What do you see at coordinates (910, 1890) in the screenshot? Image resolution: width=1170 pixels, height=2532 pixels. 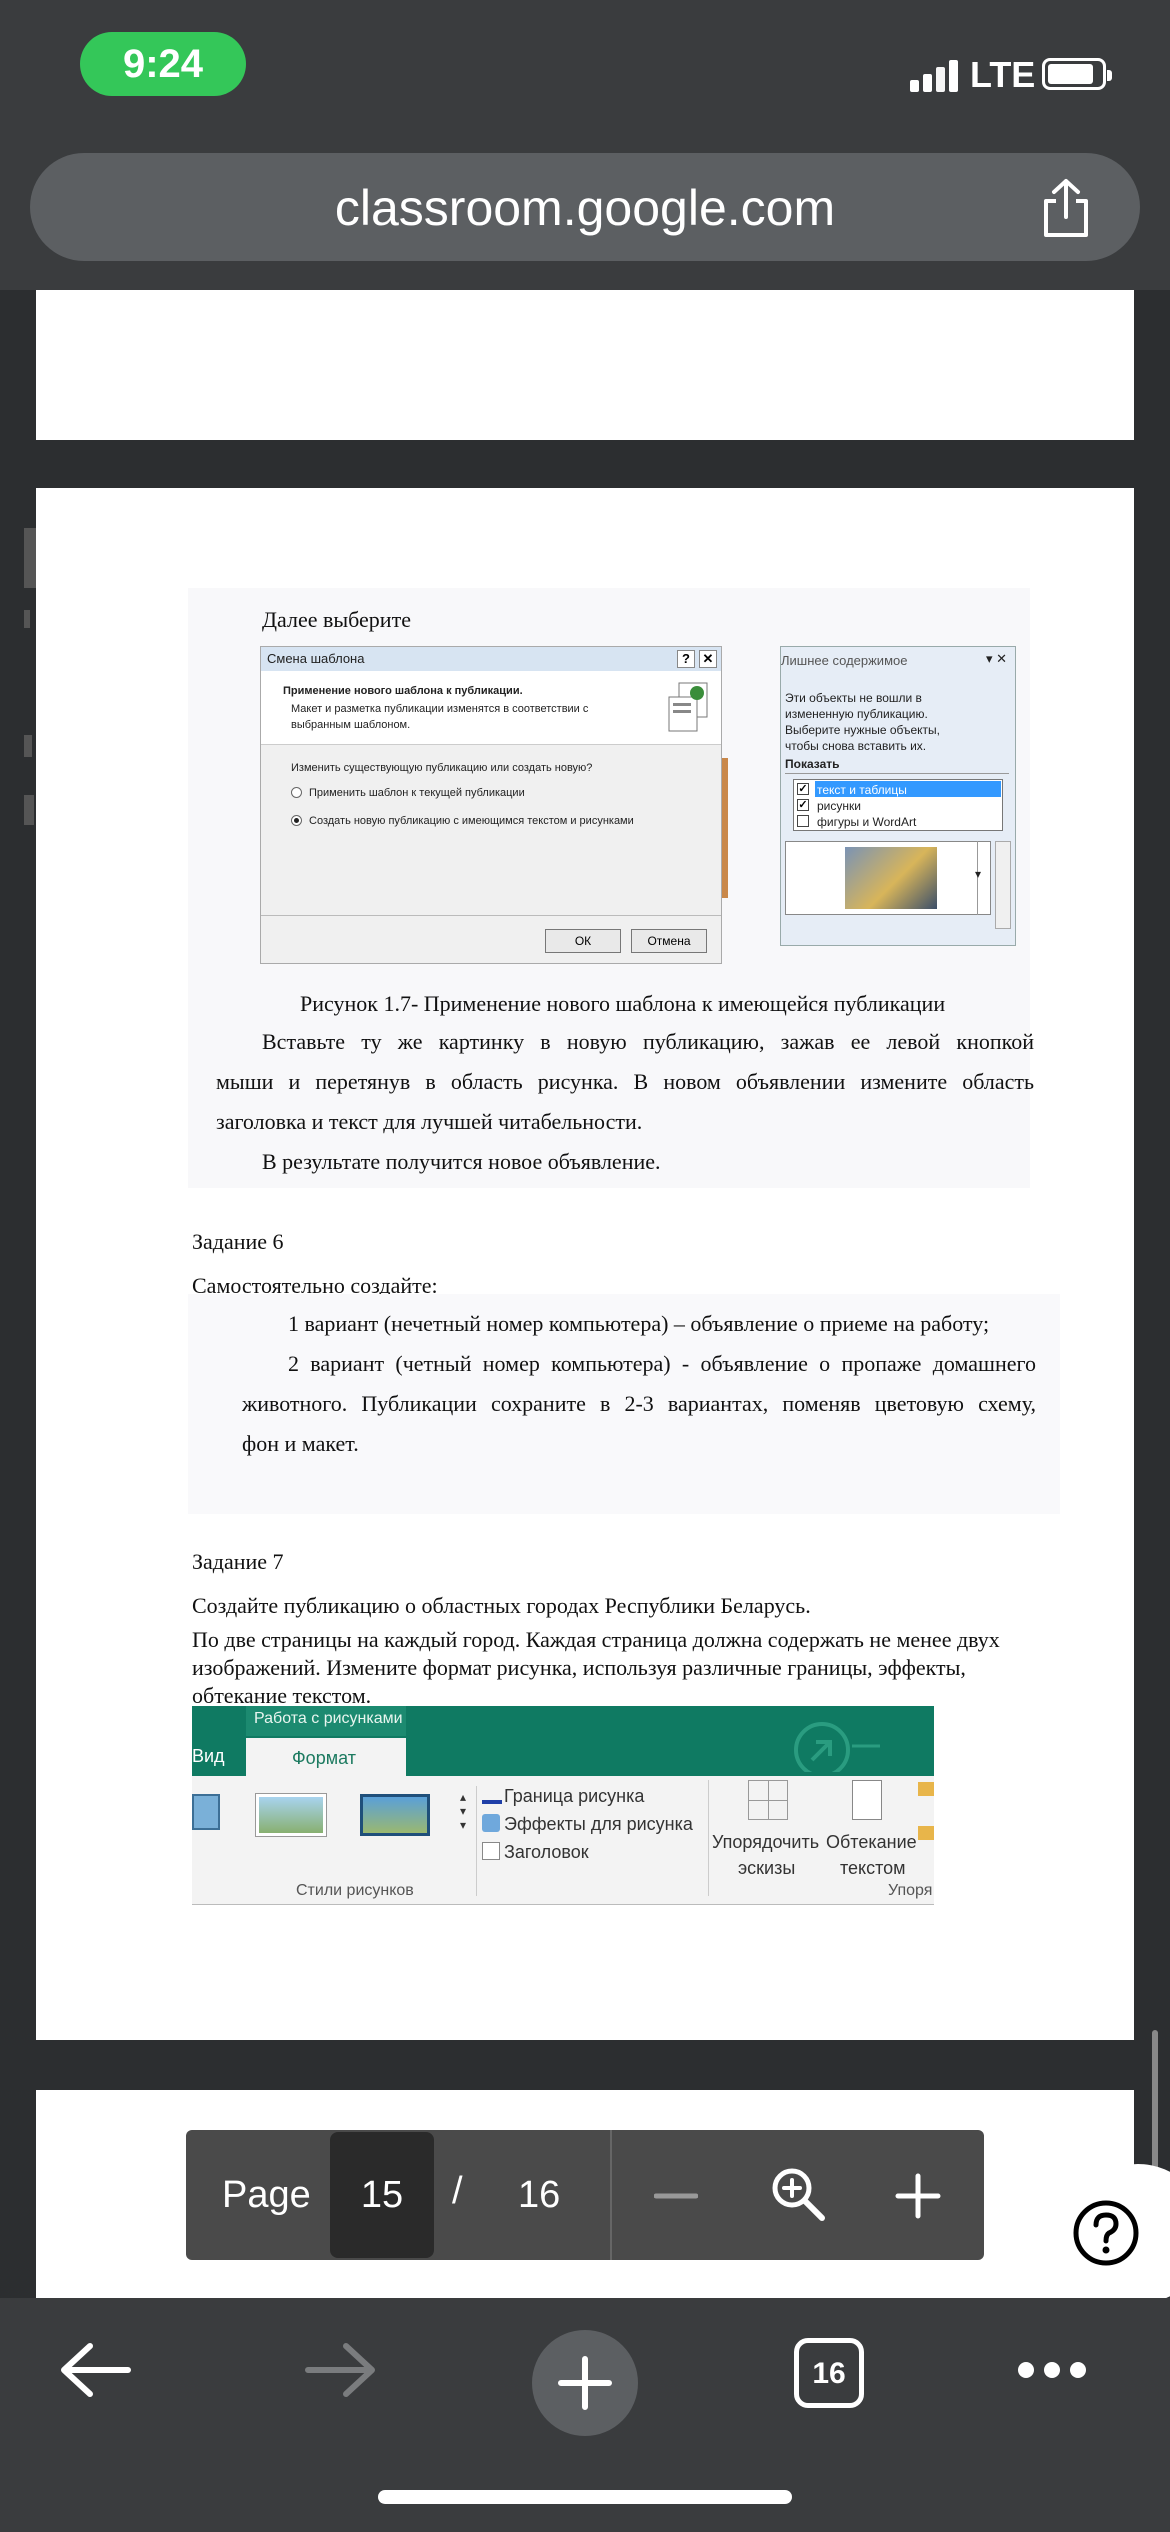 I see `order-group-label: Упоря` at bounding box center [910, 1890].